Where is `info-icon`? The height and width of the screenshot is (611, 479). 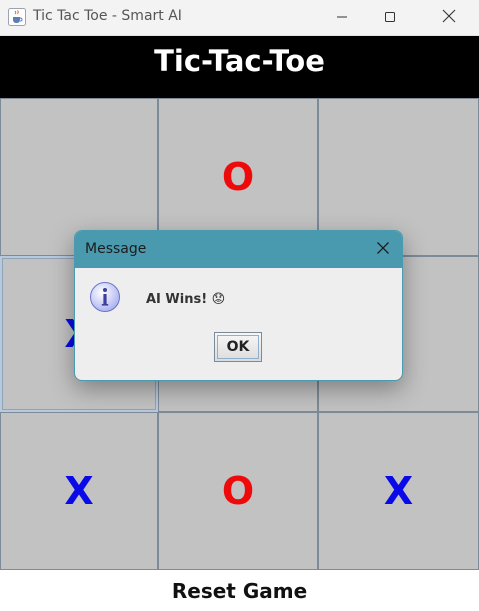 info-icon is located at coordinates (105, 297).